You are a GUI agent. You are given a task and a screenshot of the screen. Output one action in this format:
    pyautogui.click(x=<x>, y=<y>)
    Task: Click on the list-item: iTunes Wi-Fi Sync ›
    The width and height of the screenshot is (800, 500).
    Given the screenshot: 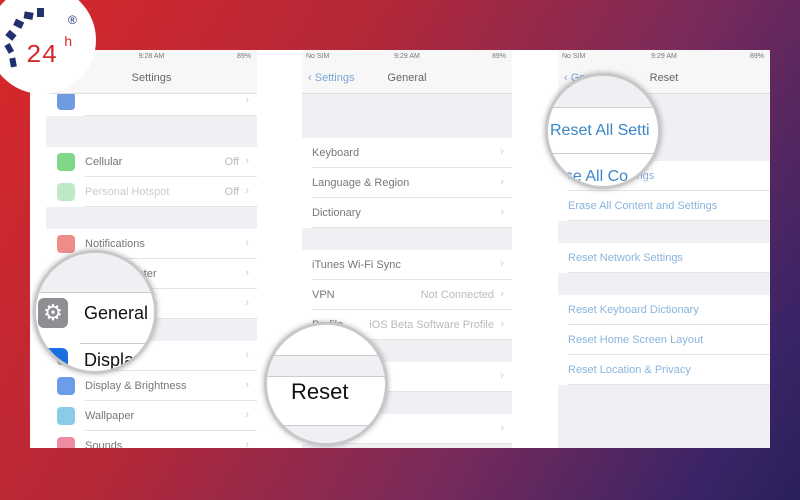 What is the action you would take?
    pyautogui.click(x=407, y=265)
    